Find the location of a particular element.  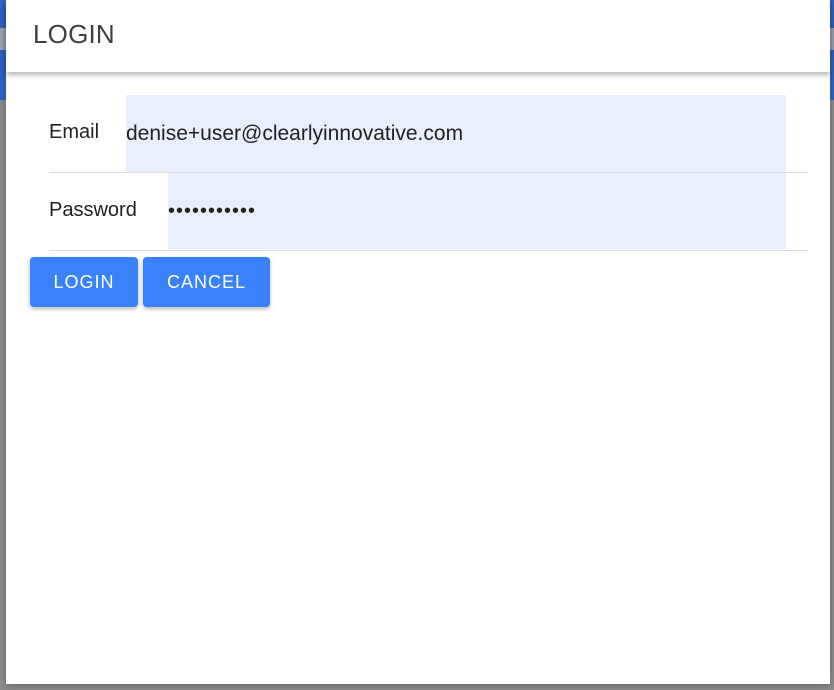

password-label: Password is located at coordinates (93, 210).